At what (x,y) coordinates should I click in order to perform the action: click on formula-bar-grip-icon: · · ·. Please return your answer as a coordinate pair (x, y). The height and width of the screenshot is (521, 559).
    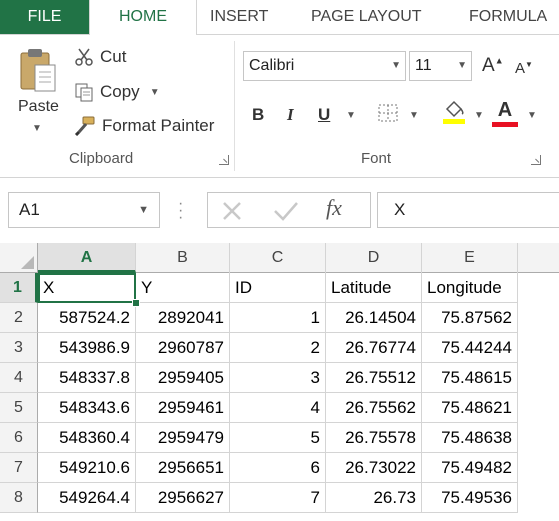
    Looking at the image, I should click on (180, 211).